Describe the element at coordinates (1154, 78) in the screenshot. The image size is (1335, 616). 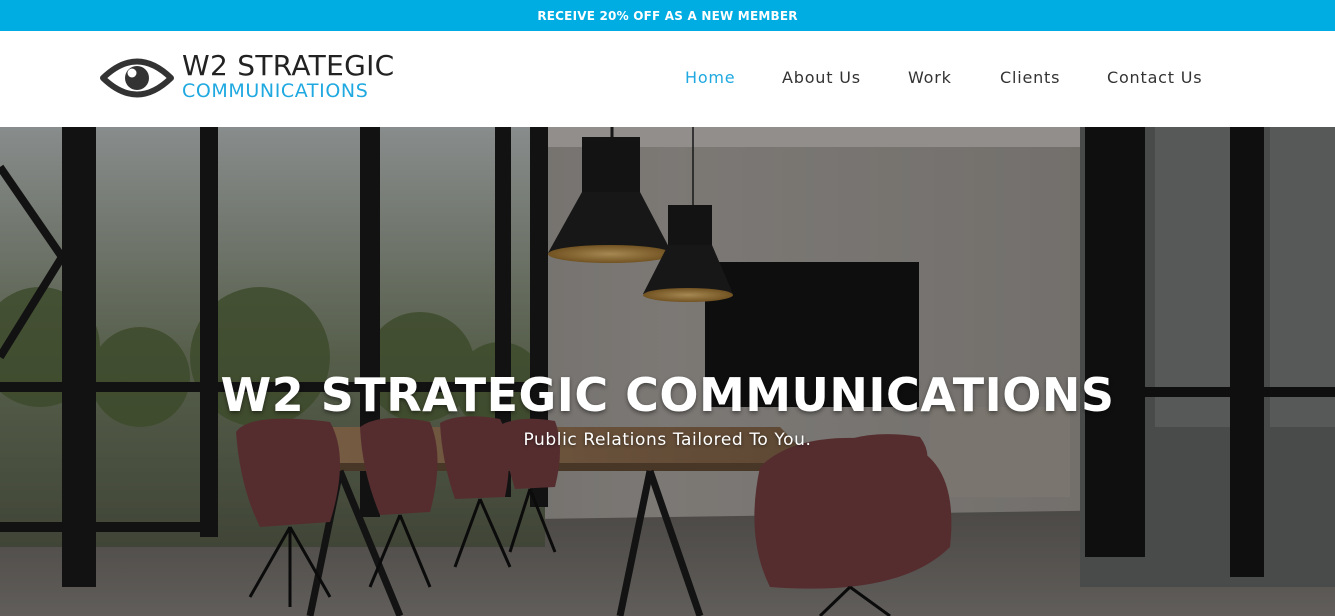
I see `nav-contact-us: Contact Us` at that location.